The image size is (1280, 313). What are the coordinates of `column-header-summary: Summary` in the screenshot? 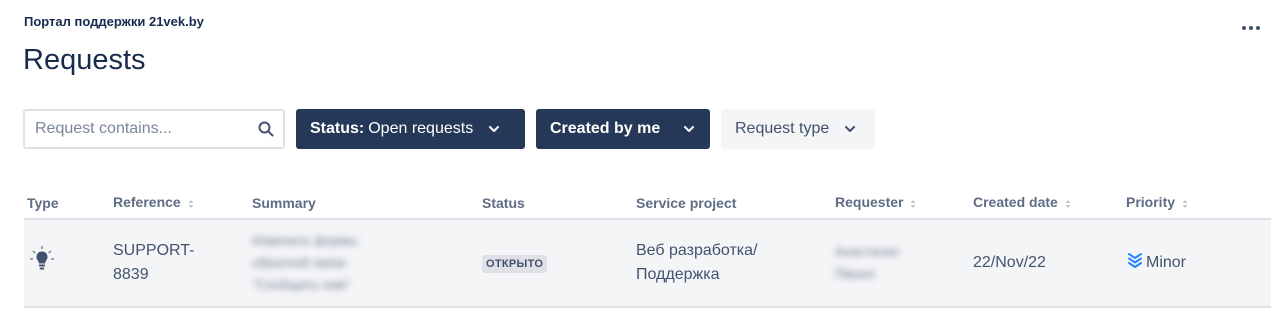 It's located at (364, 204).